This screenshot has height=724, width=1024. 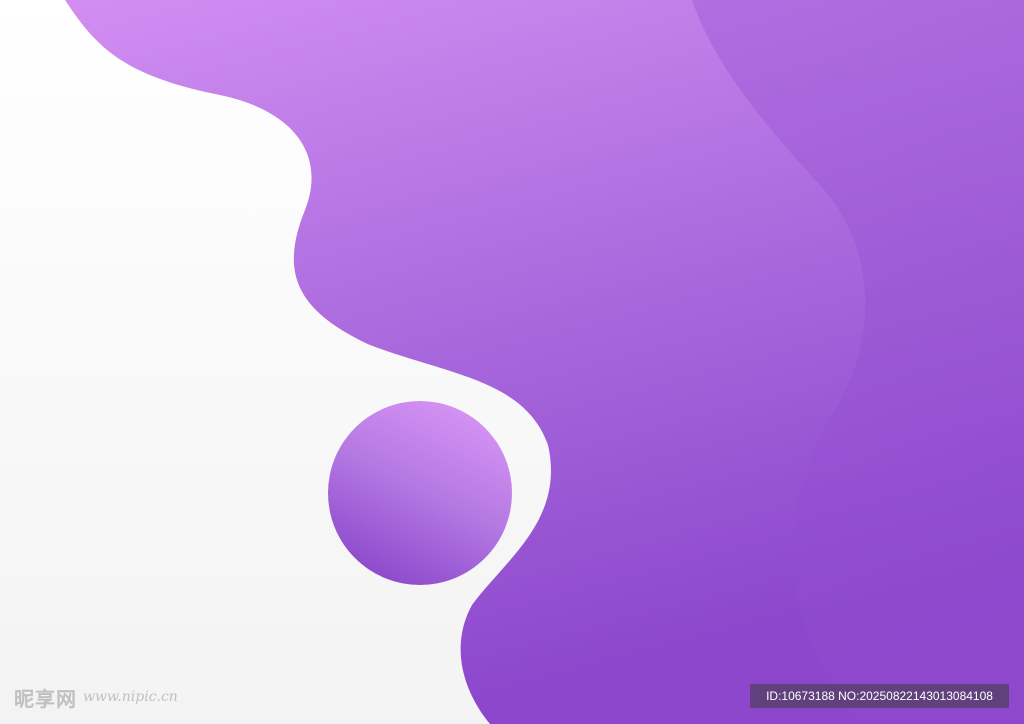 I want to click on watermark-brand: 昵享网, so click(x=45, y=698).